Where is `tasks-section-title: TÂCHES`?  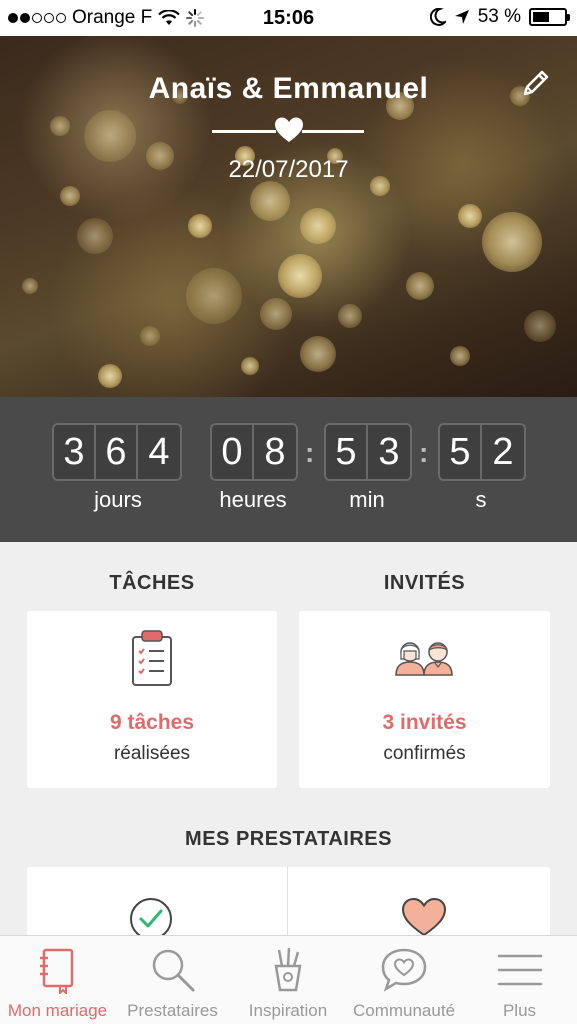
tasks-section-title: TÂCHES is located at coordinates (152, 583).